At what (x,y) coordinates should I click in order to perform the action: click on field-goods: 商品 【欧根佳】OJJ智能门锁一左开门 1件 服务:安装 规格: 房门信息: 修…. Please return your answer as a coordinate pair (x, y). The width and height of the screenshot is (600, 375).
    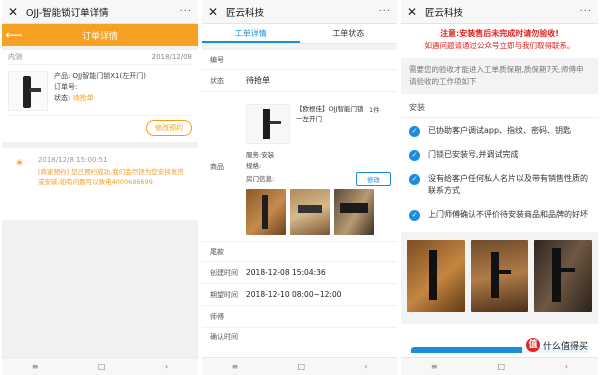
    Looking at the image, I should click on (299, 167).